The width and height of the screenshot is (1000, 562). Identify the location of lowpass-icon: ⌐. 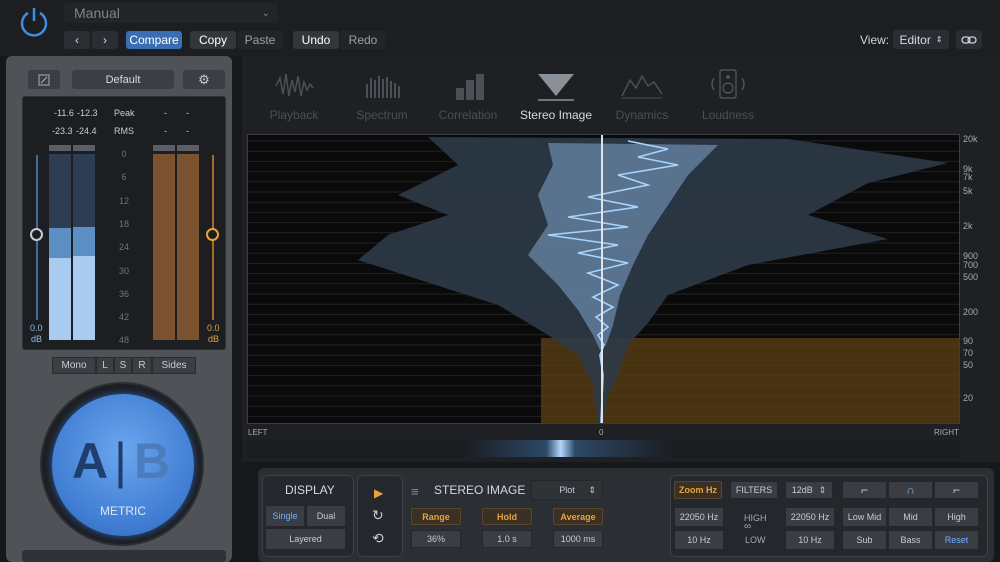
(956, 490).